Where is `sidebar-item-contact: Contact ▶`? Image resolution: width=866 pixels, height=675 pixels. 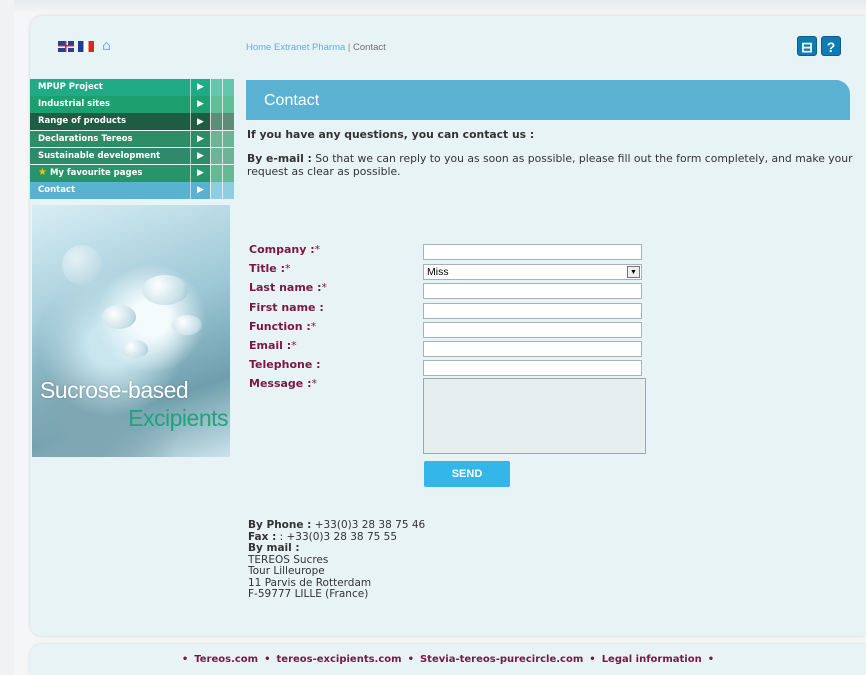
sidebar-item-contact: Contact ▶ is located at coordinates (132, 190).